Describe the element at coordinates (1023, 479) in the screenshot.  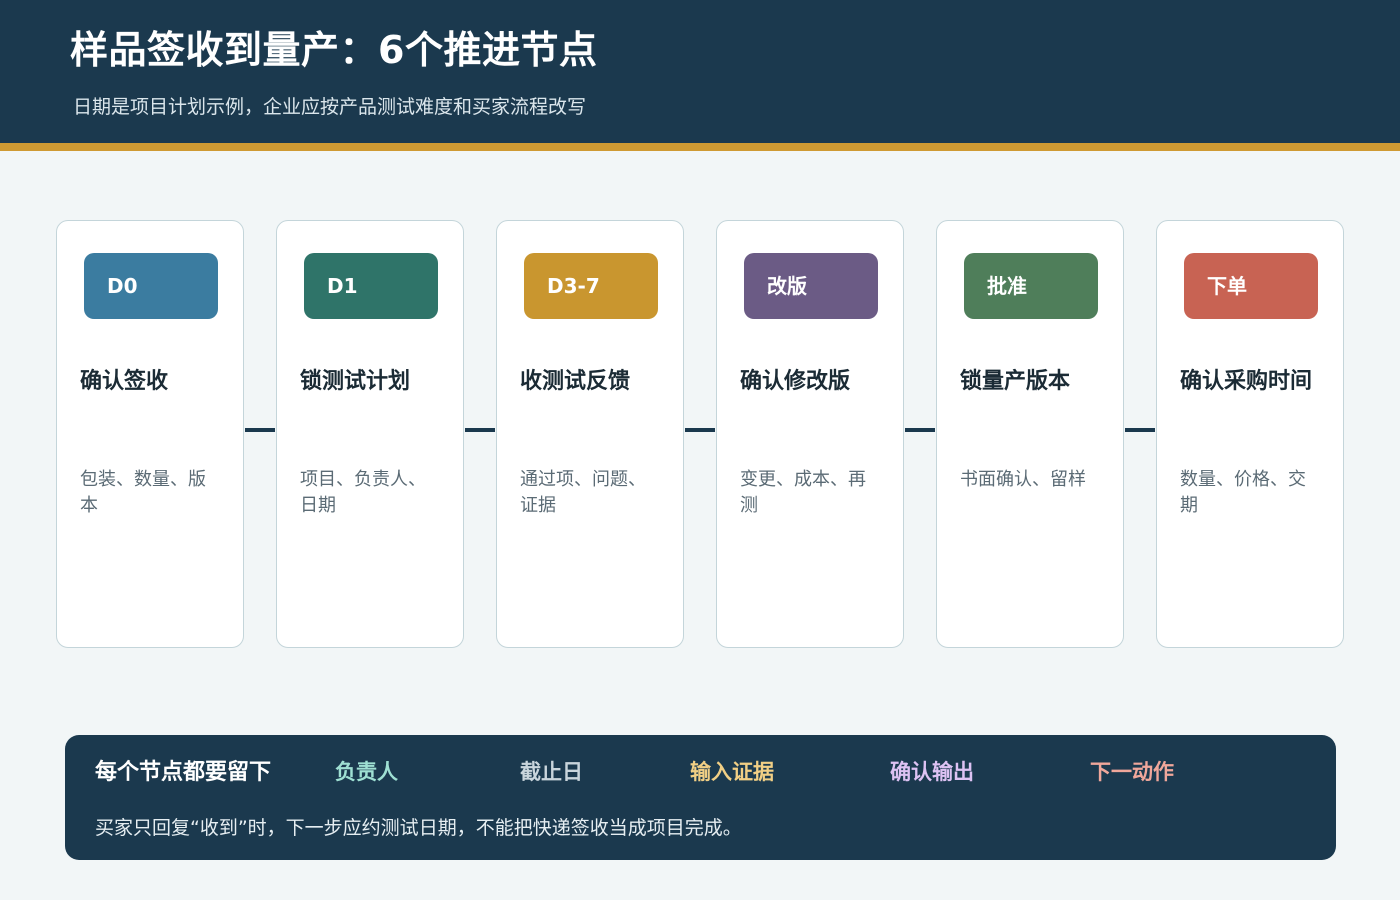
I see `step-description: 书面确认、留样` at that location.